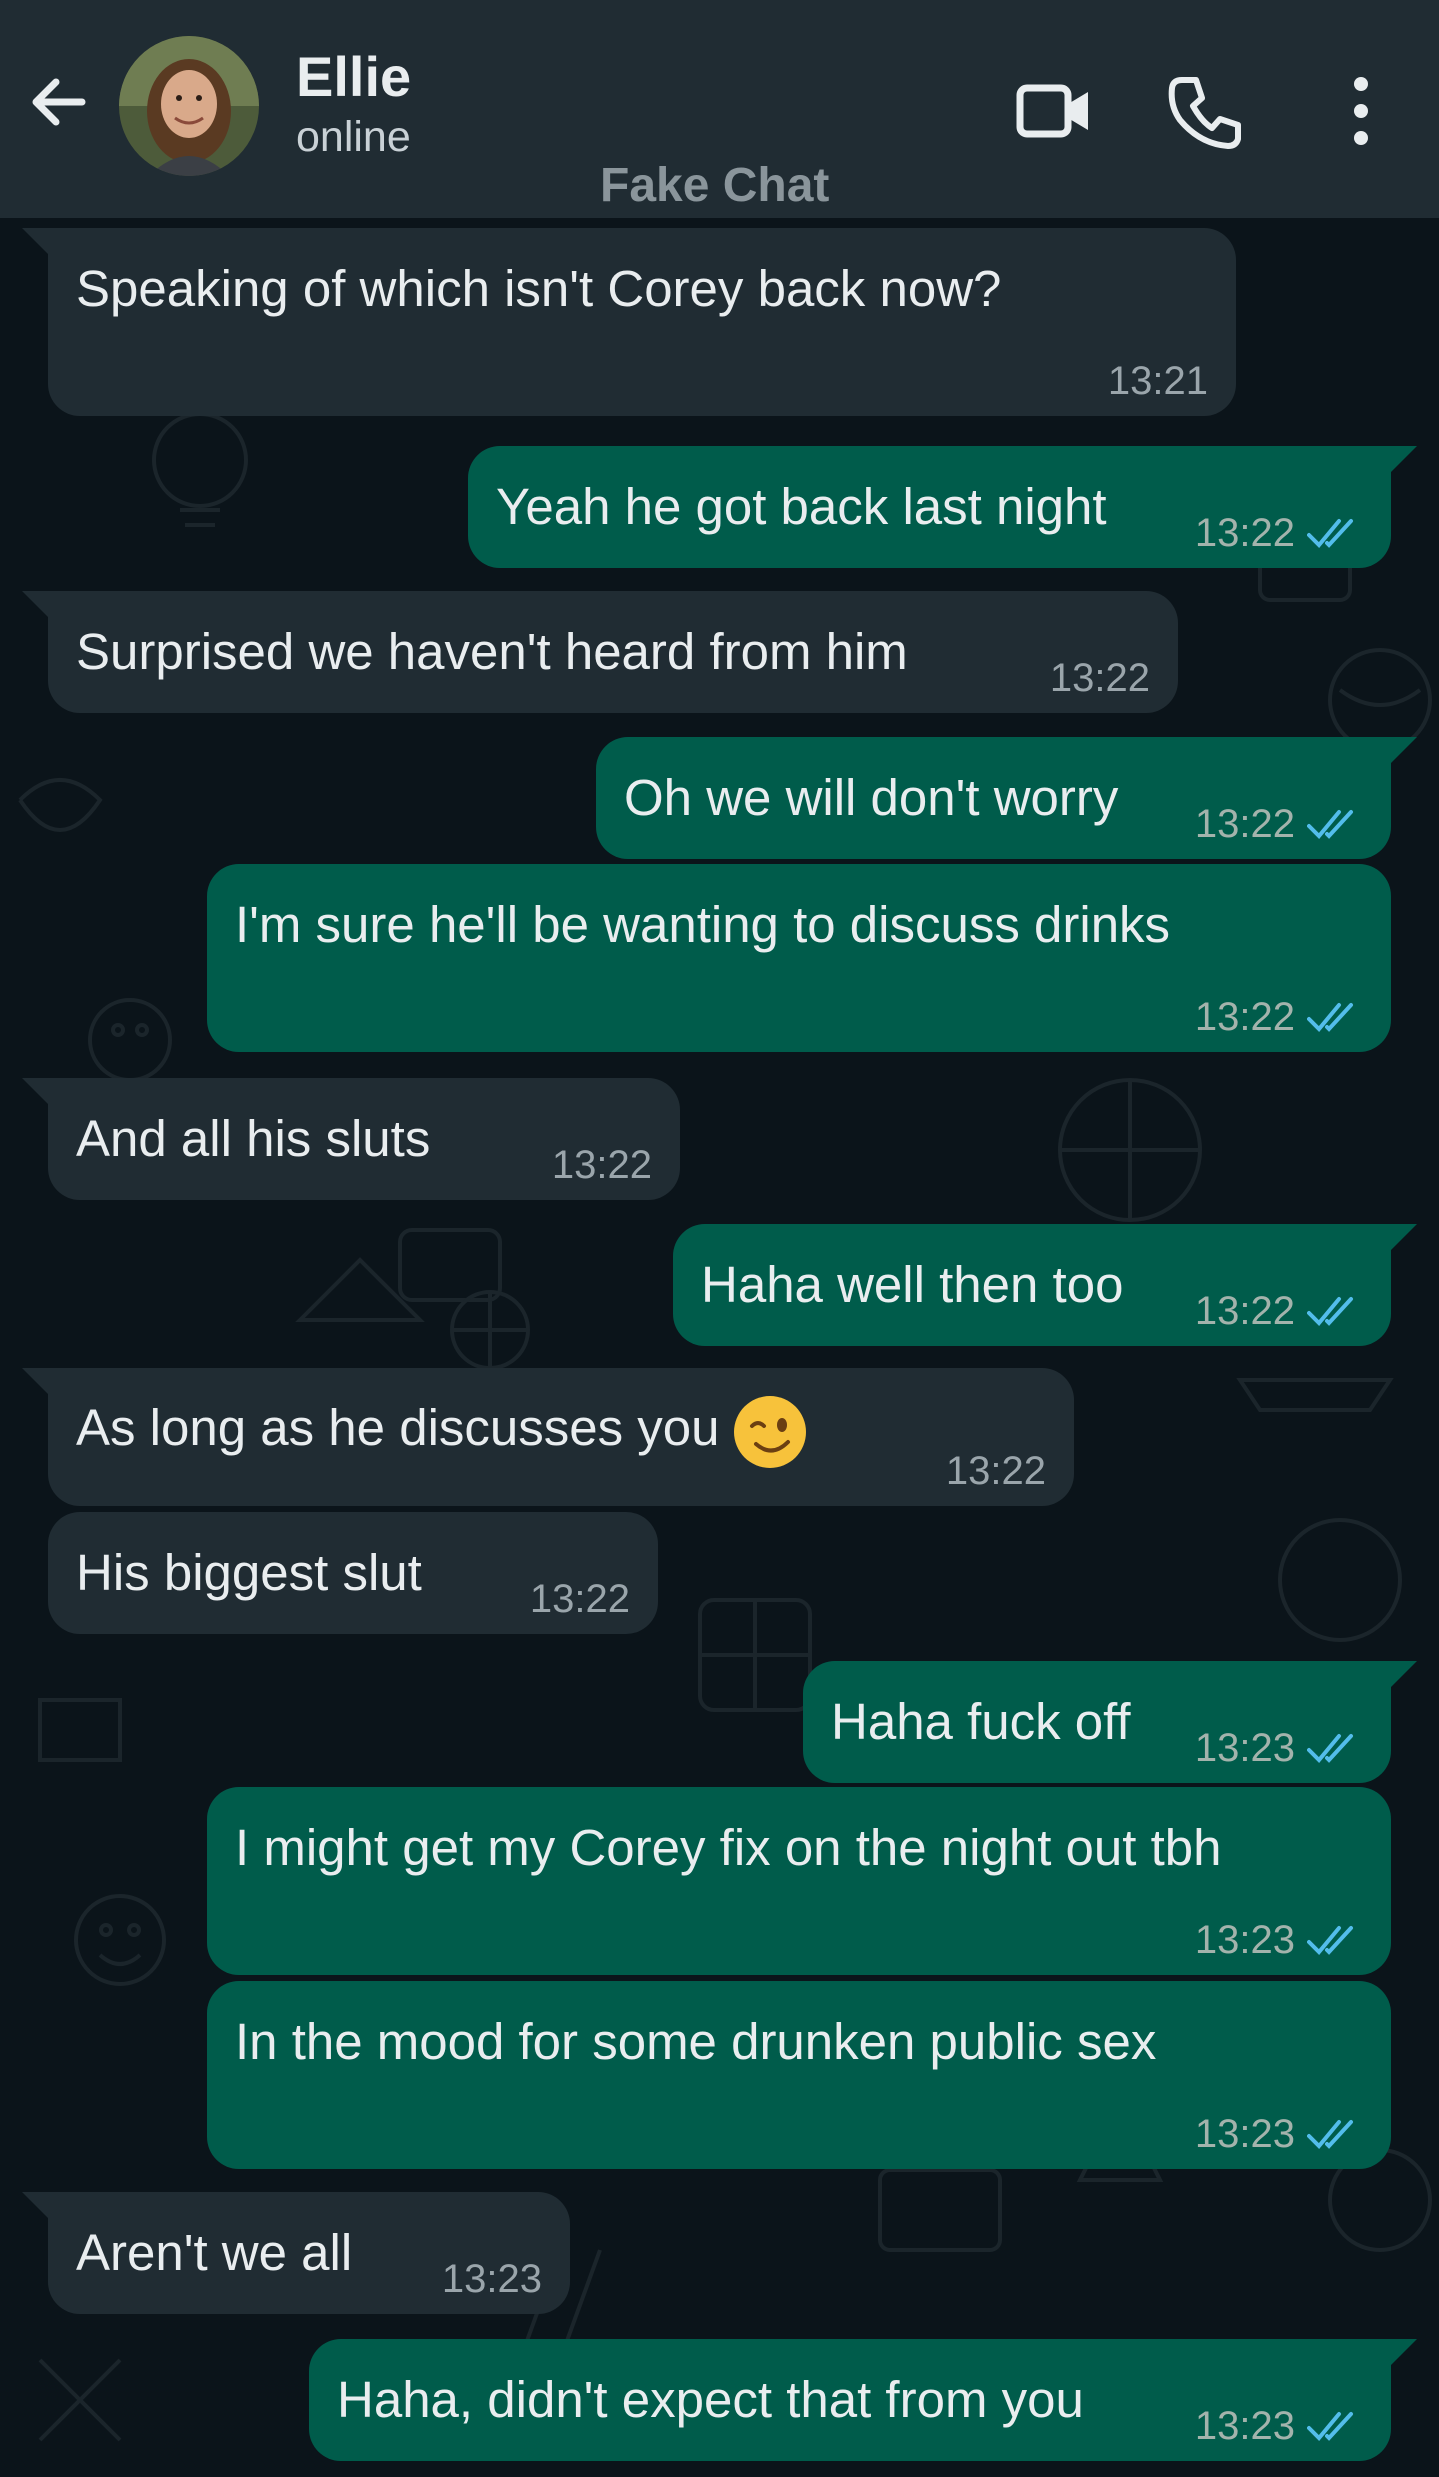 The height and width of the screenshot is (2477, 1439). I want to click on message-incoming: As long as he discusses you 13:22, so click(548, 1437).